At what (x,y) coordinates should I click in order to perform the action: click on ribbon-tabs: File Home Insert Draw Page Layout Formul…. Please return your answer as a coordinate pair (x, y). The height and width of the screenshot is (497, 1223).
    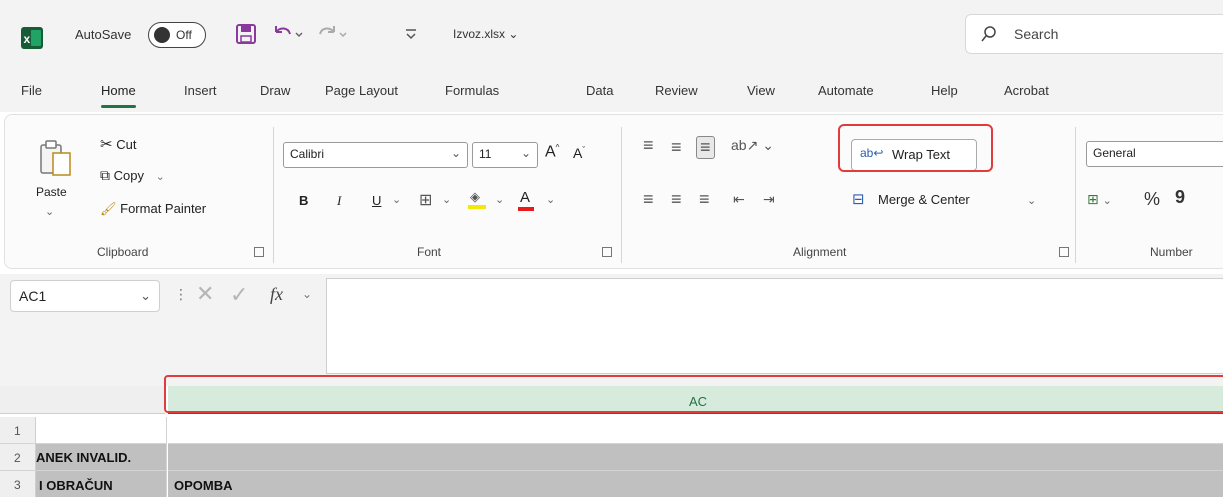
    Looking at the image, I should click on (611, 91).